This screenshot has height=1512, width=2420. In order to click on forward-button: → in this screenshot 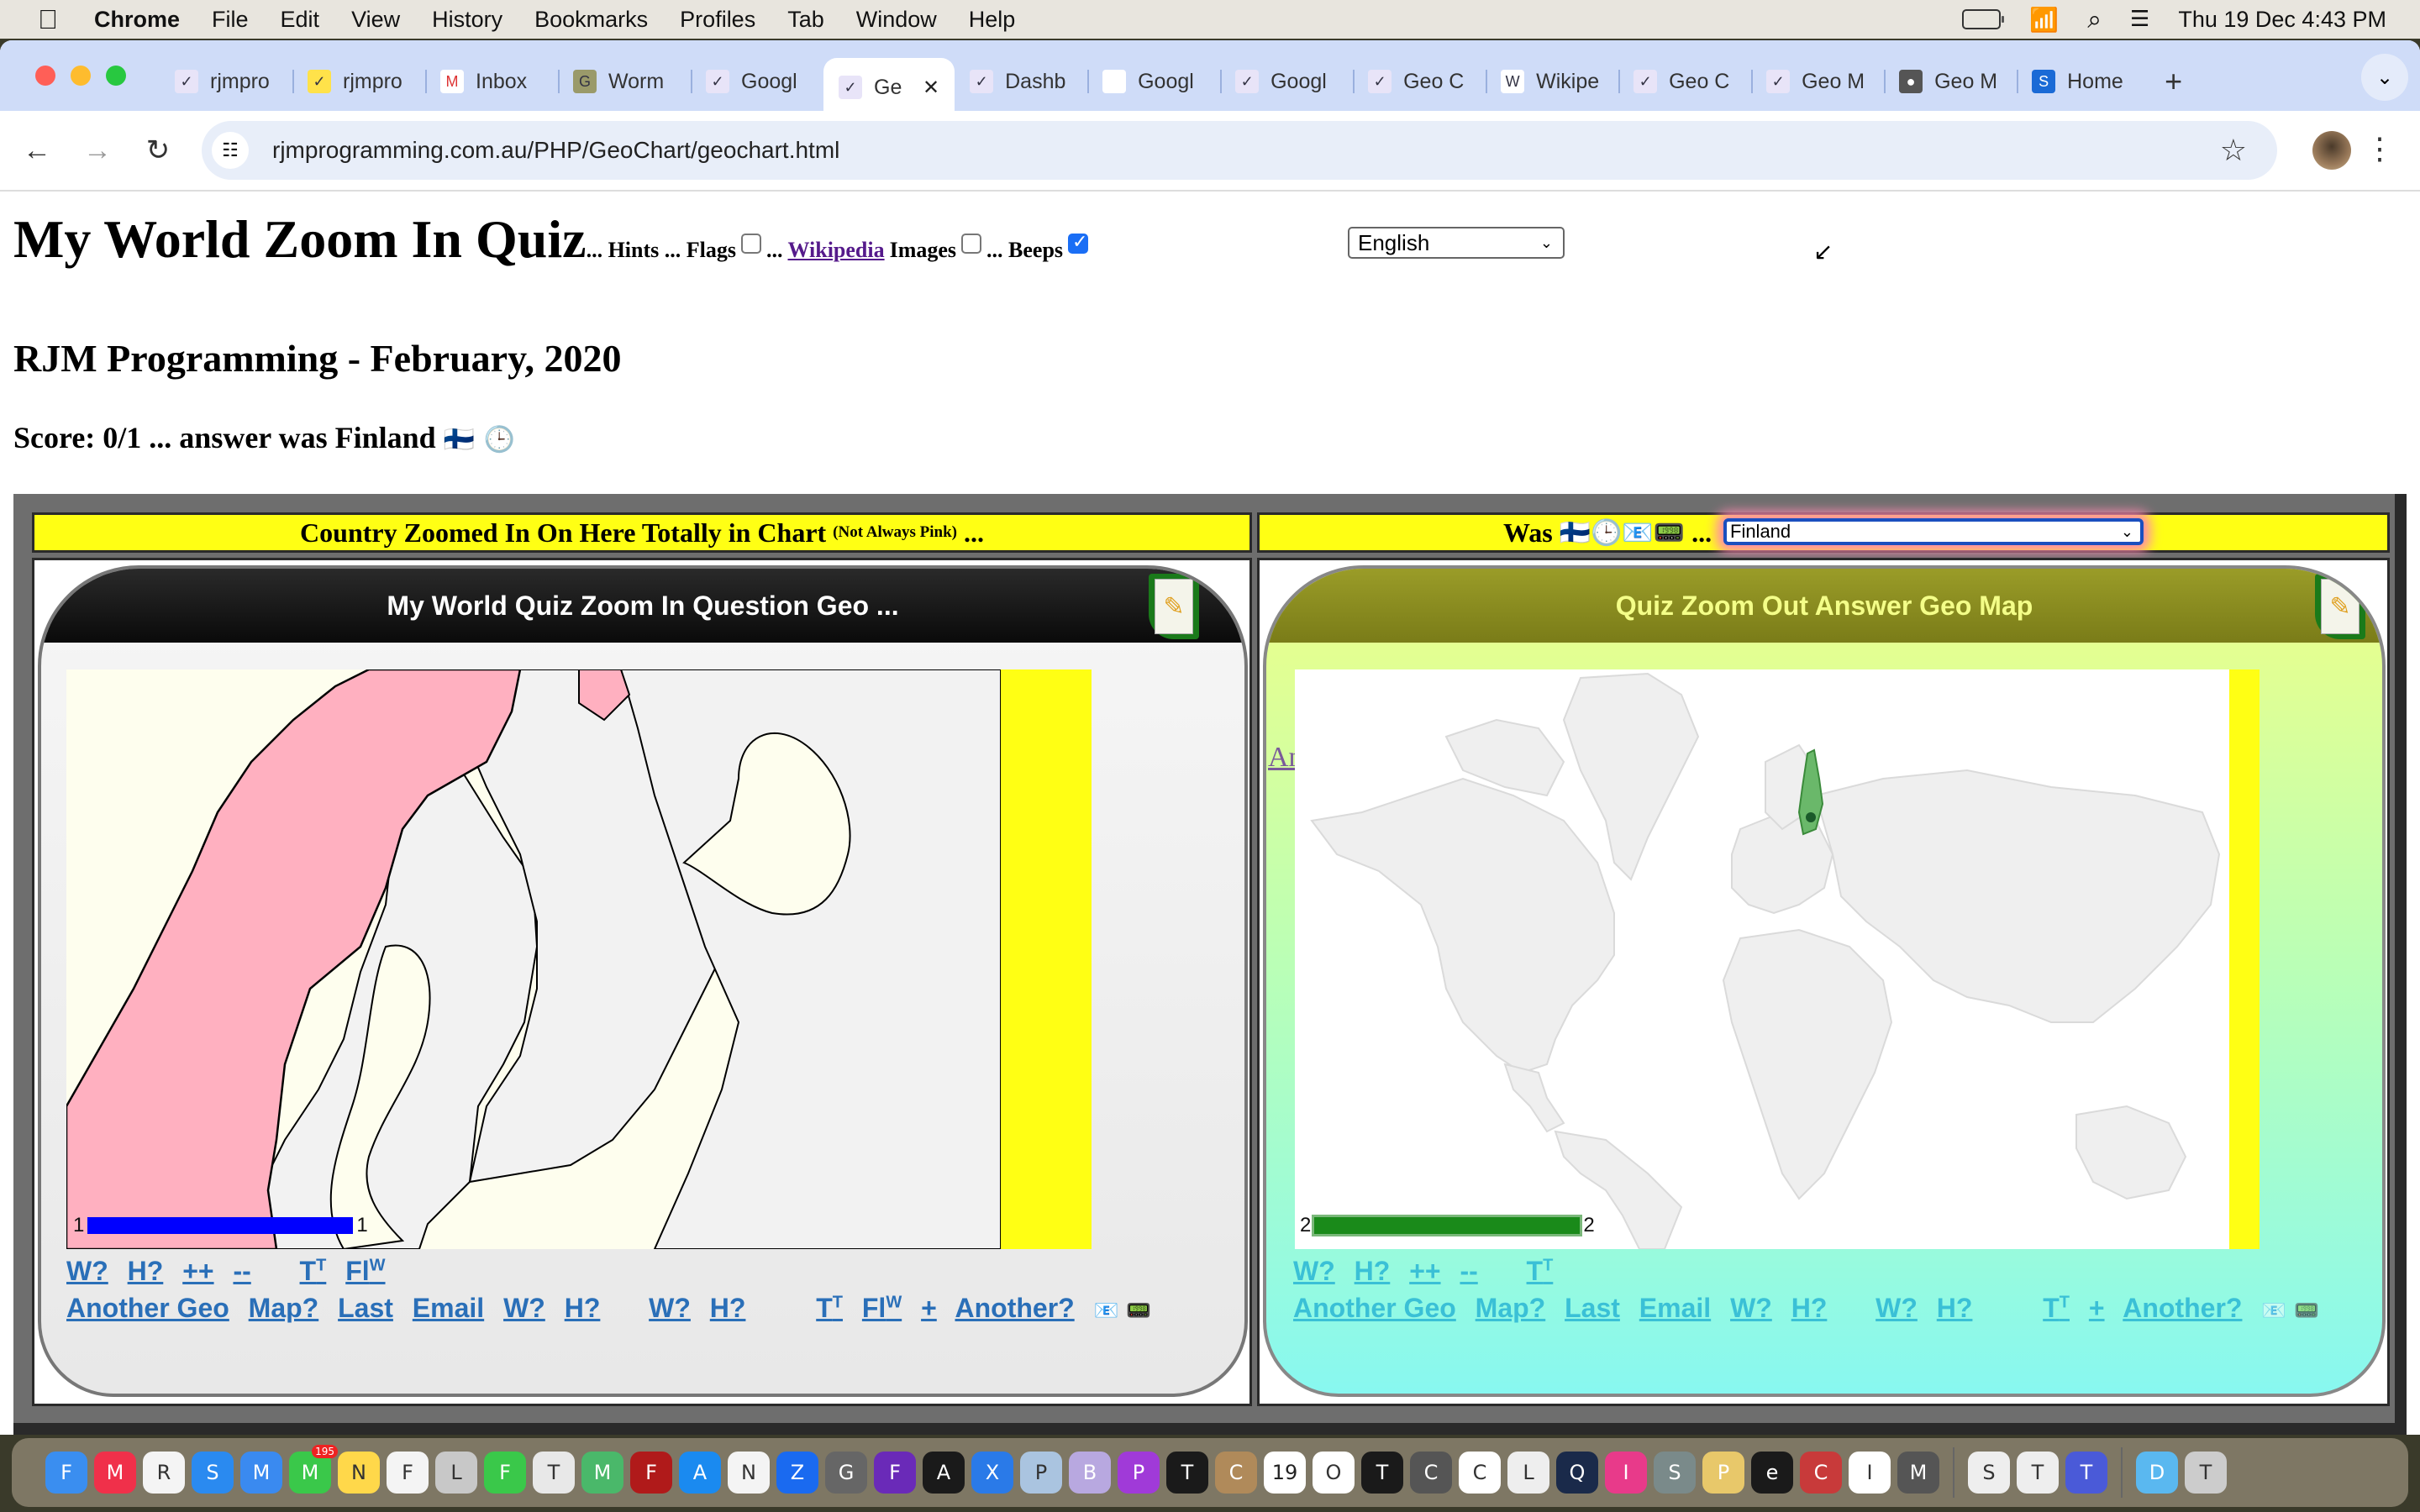, I will do `click(97, 150)`.